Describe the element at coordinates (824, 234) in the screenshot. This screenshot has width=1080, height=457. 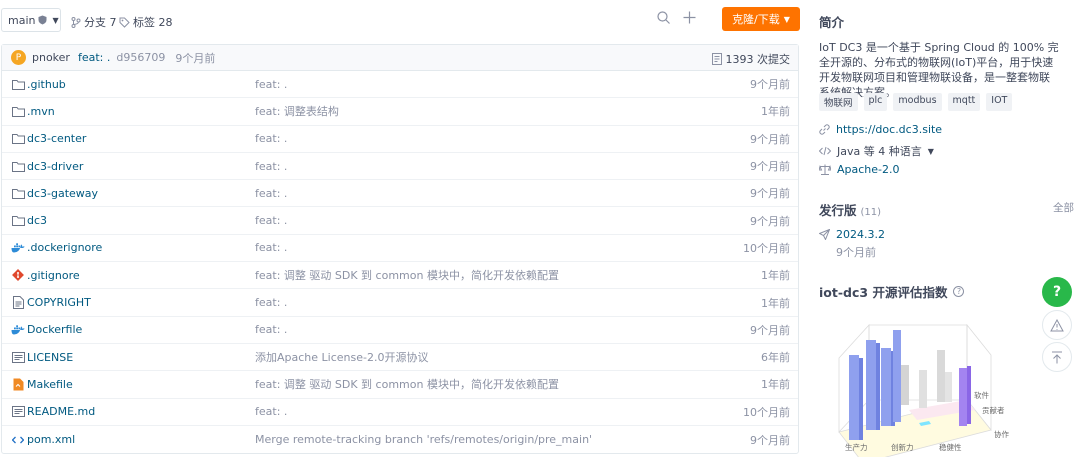
I see `send-icon` at that location.